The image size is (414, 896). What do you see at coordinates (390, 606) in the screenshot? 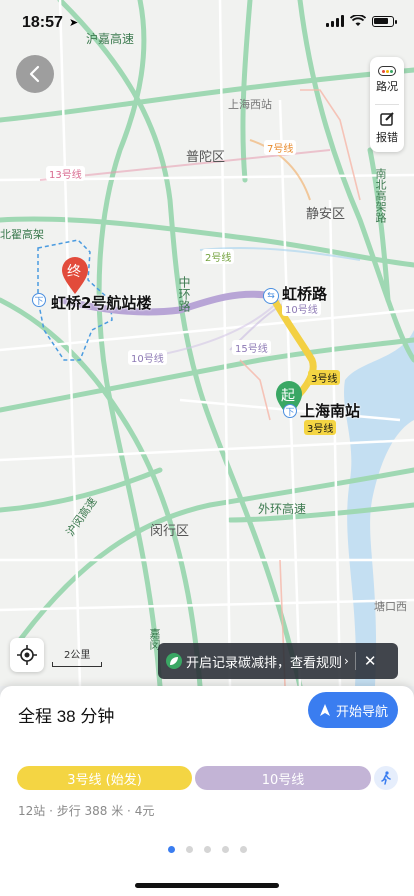
I see `map-label-tangkou: 塘口西` at bounding box center [390, 606].